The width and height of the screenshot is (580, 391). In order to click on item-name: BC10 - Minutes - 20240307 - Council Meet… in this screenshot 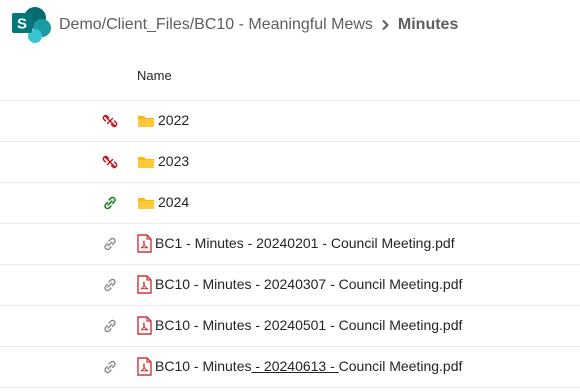, I will do `click(308, 284)`.